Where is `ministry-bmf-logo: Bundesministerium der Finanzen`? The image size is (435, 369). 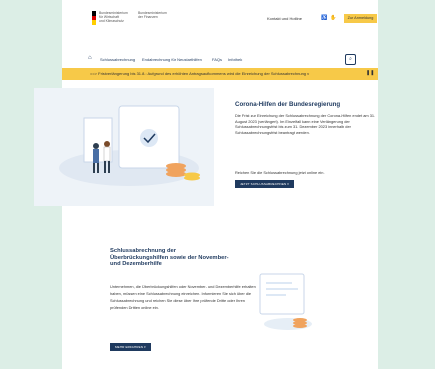 ministry-bmf-logo: Bundesministerium der Finanzen is located at coordinates (156, 15).